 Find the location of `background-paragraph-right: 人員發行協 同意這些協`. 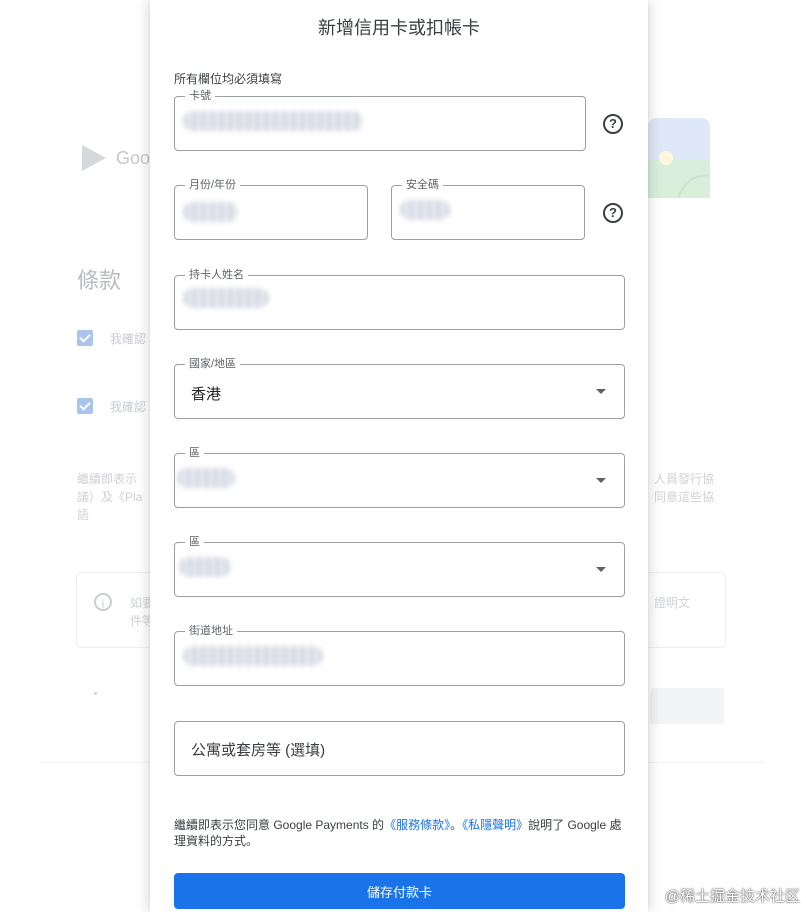

background-paragraph-right: 人員發行協 同意這些協 is located at coordinates (684, 488).